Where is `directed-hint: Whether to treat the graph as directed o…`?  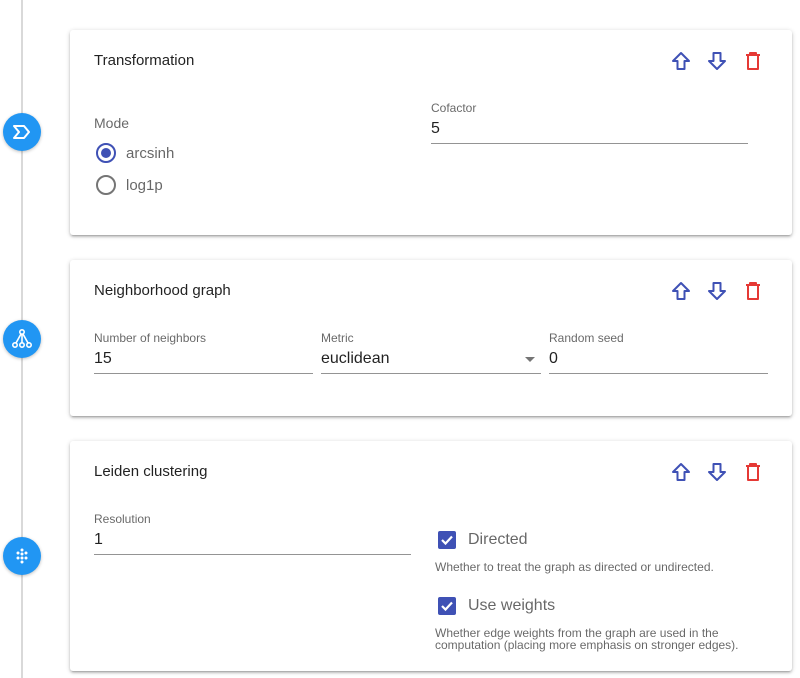
directed-hint: Whether to treat the graph as directed o… is located at coordinates (574, 567).